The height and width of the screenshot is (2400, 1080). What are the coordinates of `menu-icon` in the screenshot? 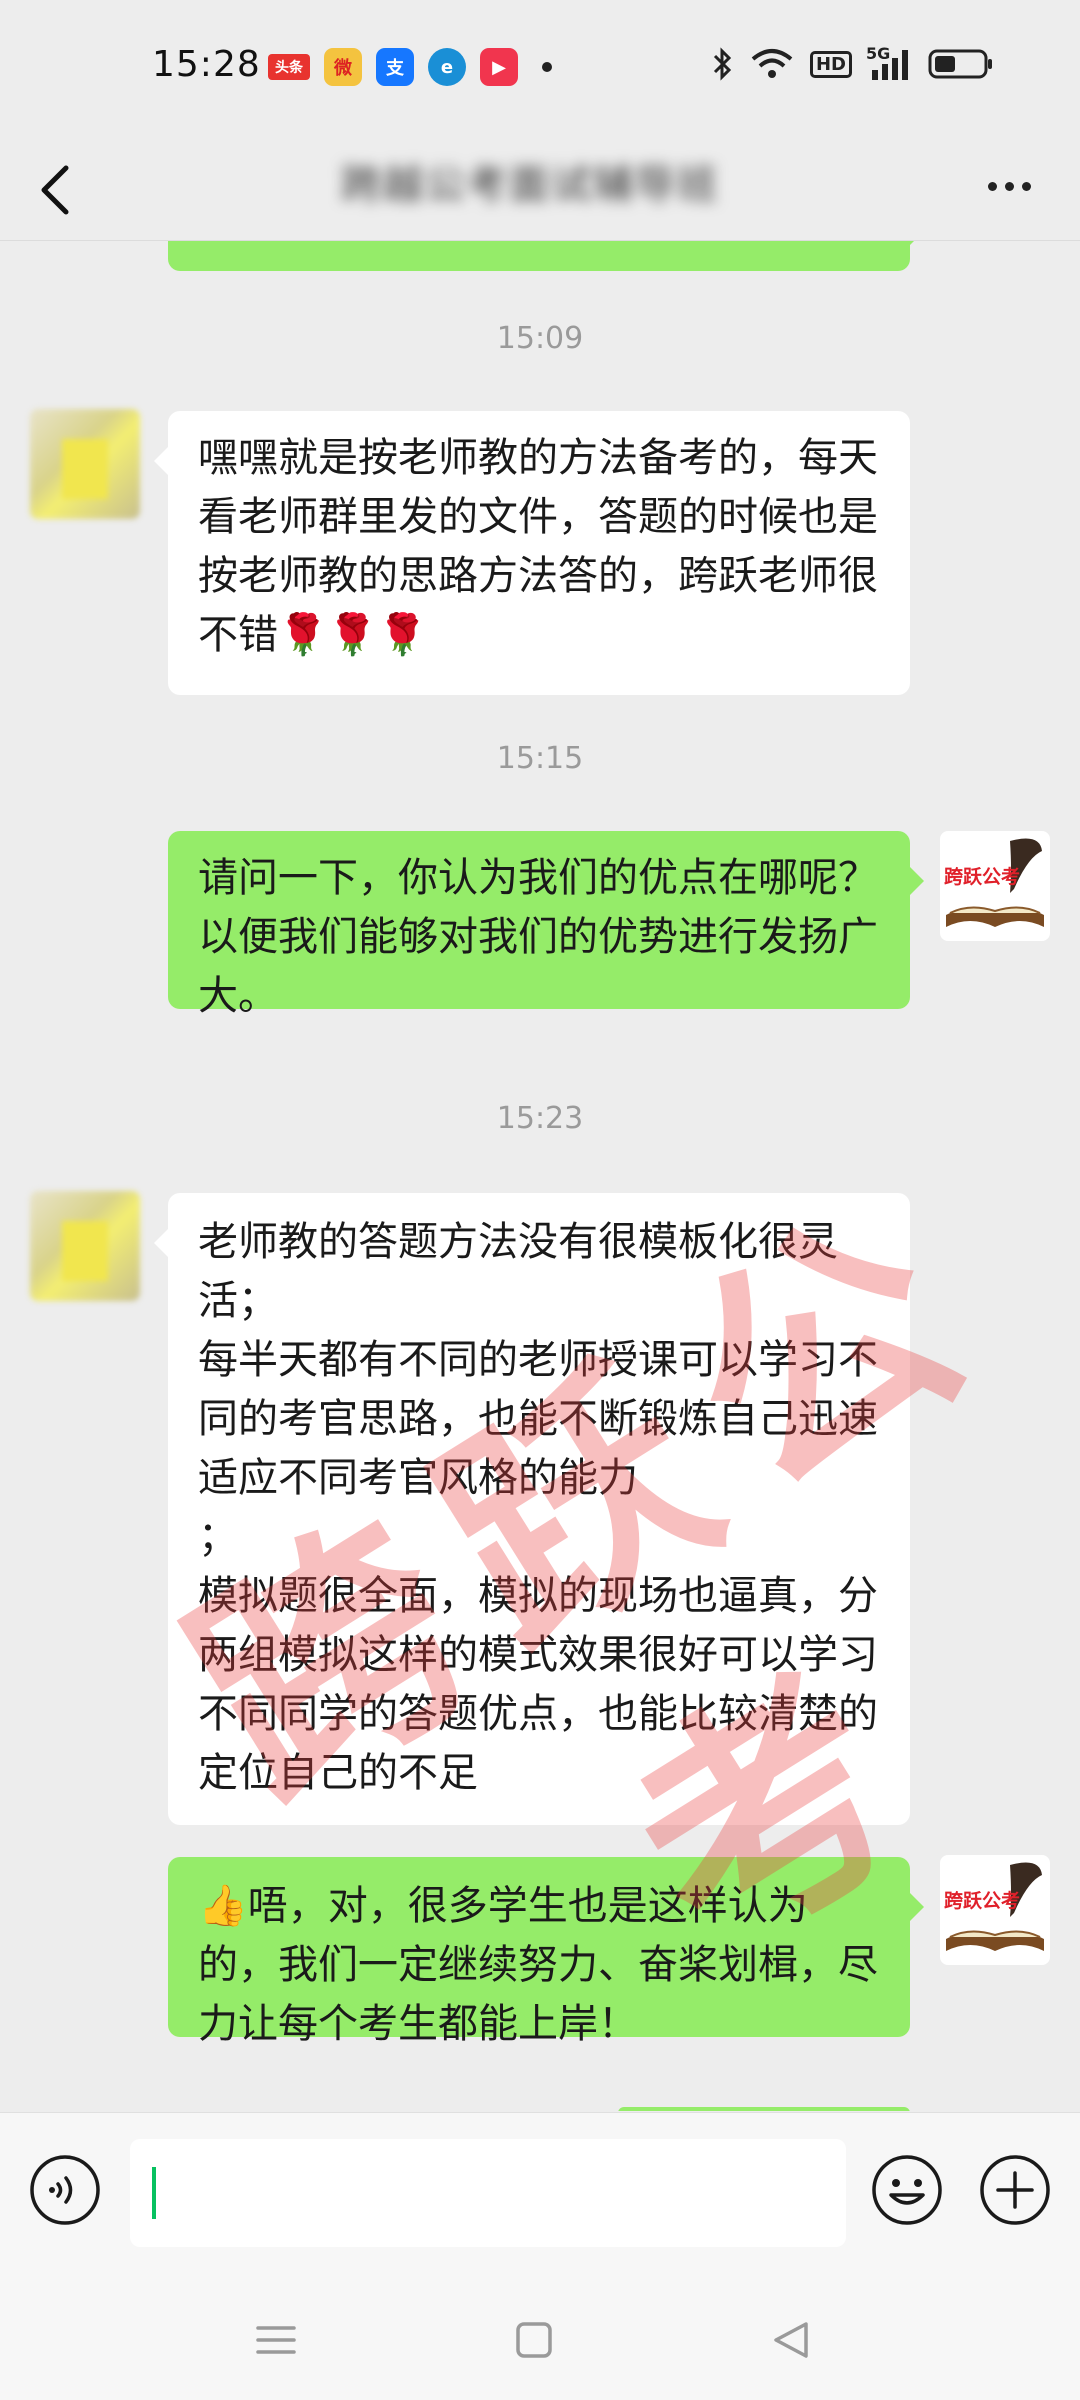 It's located at (276, 2340).